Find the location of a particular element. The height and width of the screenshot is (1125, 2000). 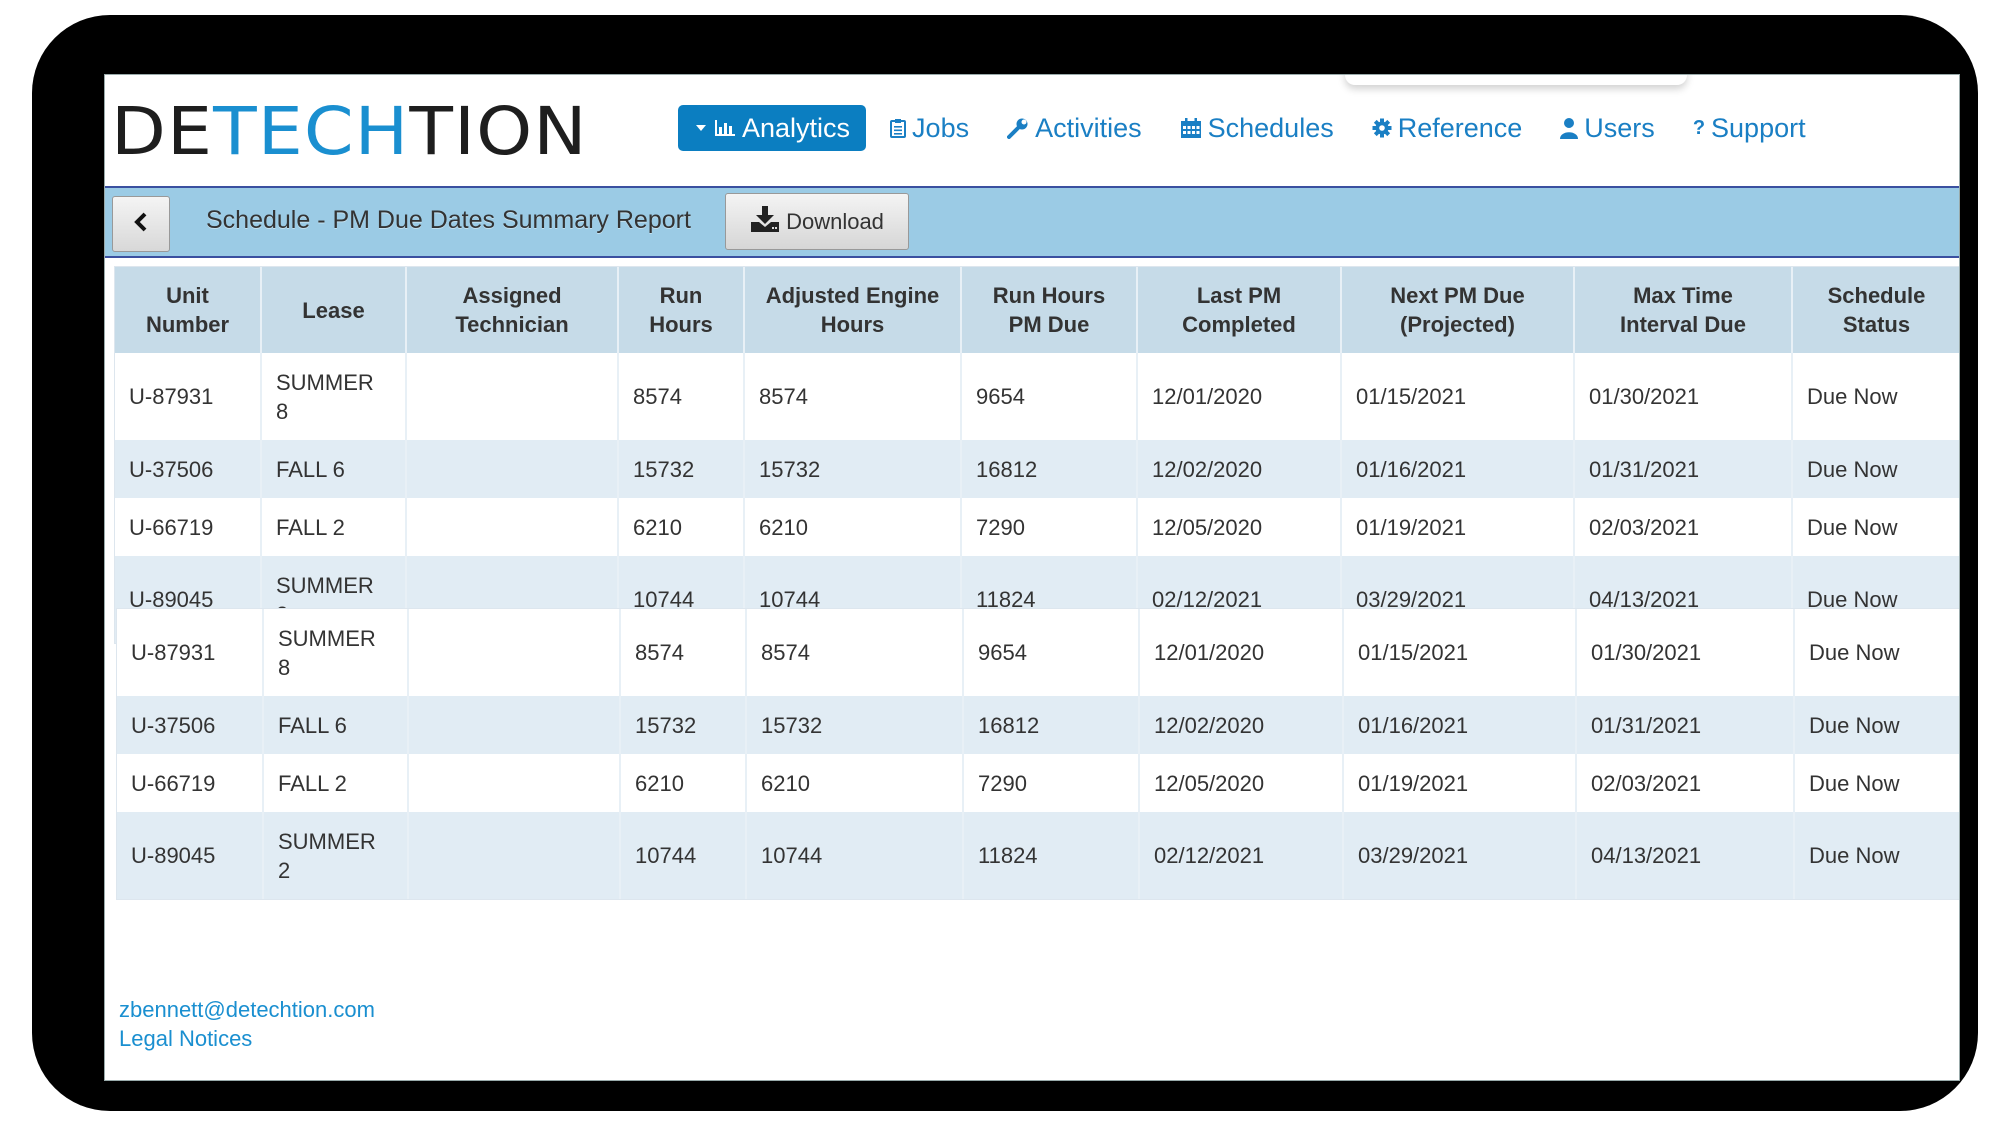

nav-label: Jobs is located at coordinates (941, 127).